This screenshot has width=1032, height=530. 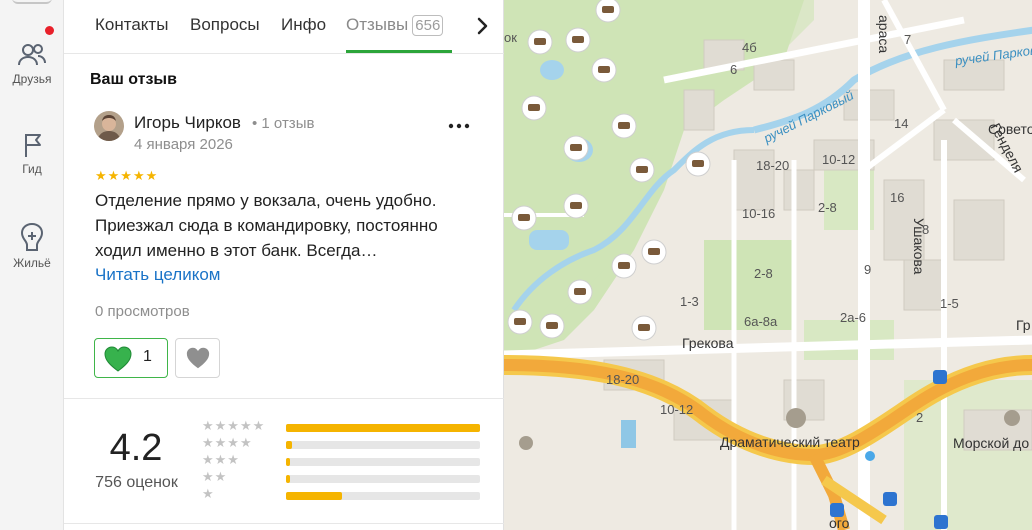 What do you see at coordinates (901, 123) in the screenshot?
I see `house-number: 14` at bounding box center [901, 123].